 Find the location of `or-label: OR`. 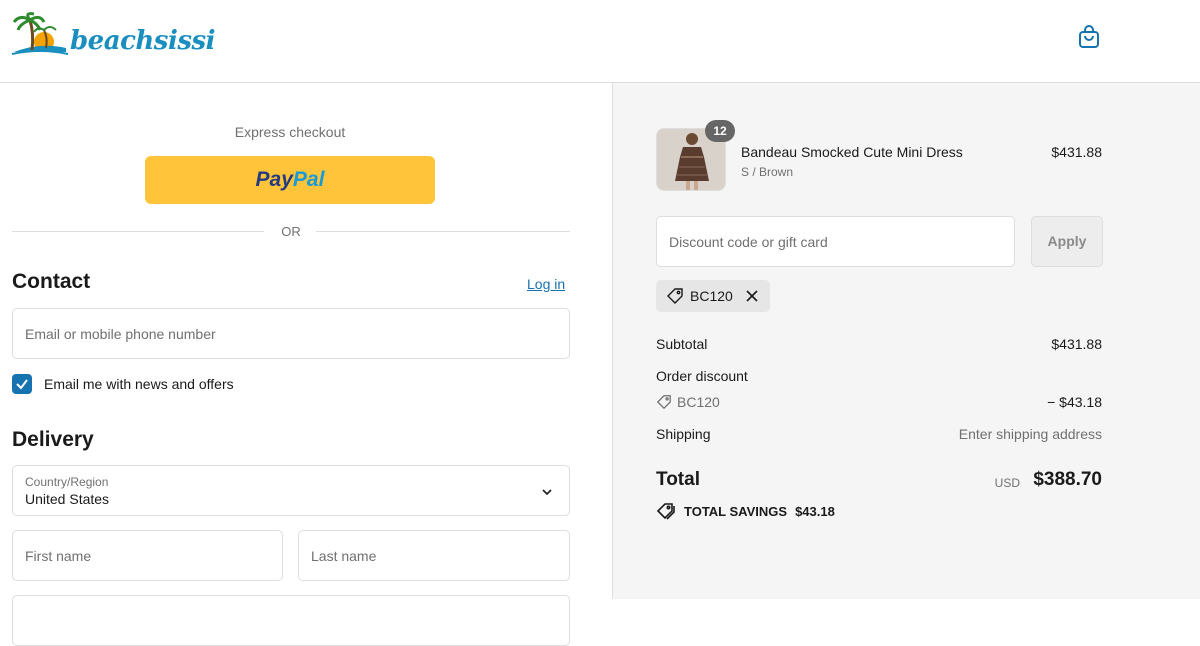

or-label: OR is located at coordinates (291, 231).